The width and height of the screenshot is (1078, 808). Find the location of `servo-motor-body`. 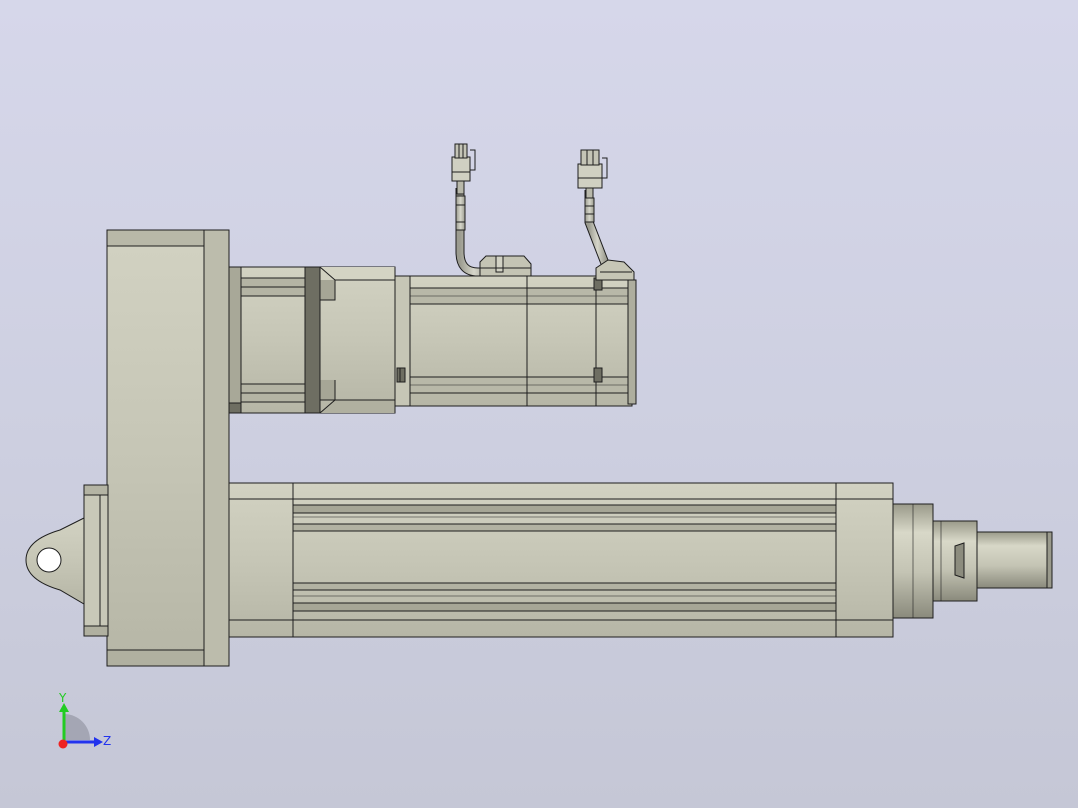

servo-motor-body is located at coordinates (521, 341).